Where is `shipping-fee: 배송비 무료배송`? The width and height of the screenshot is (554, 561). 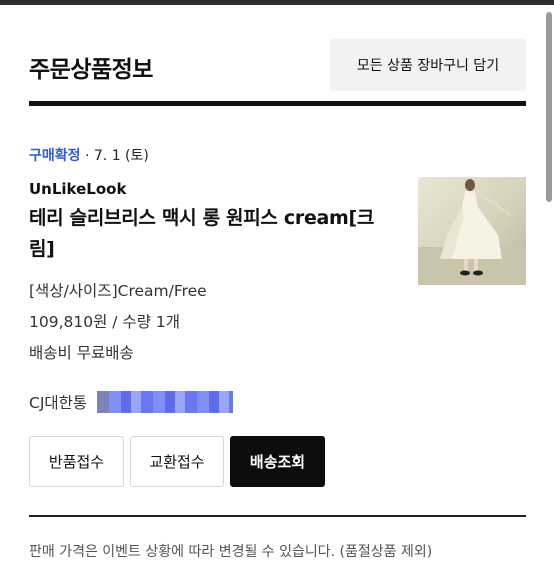 shipping-fee: 배송비 무료배송 is located at coordinates (81, 353).